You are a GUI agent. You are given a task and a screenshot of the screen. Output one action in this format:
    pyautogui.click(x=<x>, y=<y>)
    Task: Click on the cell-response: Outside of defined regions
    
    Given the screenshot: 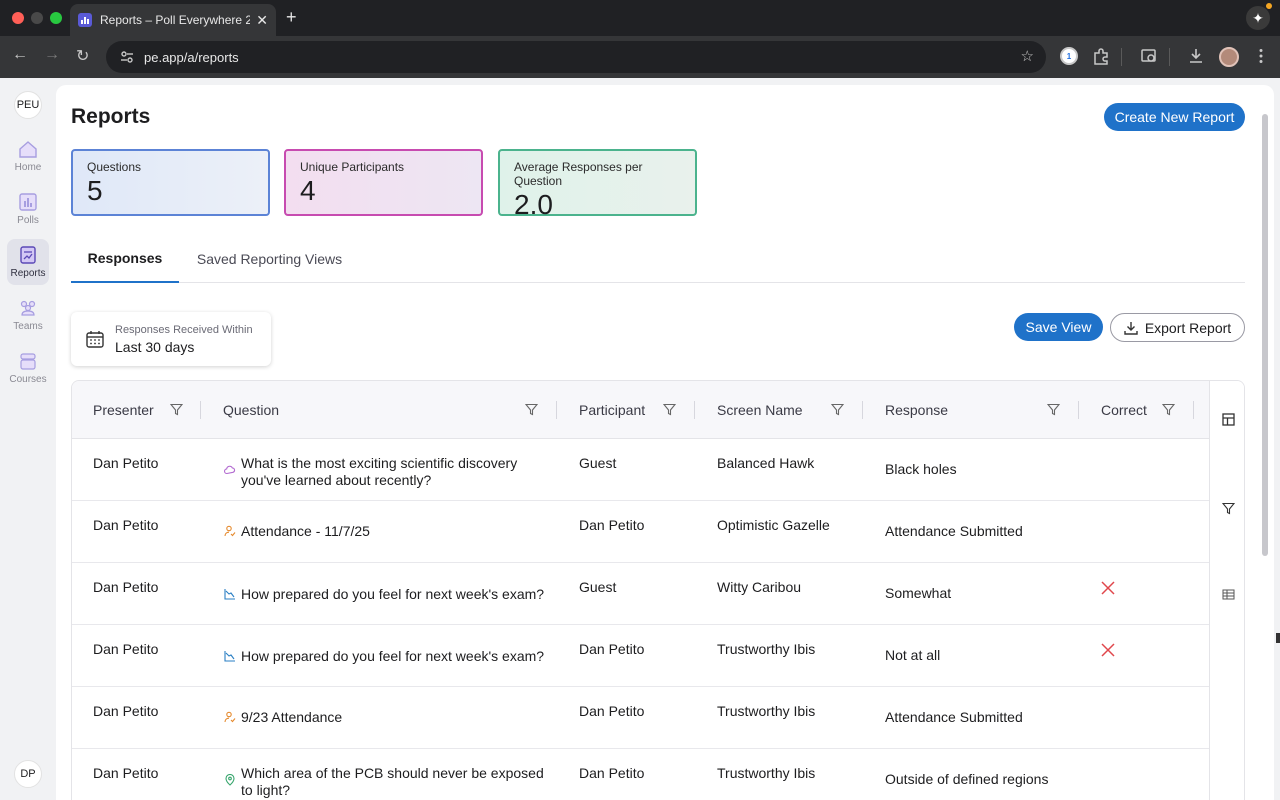 What is the action you would take?
    pyautogui.click(x=967, y=779)
    